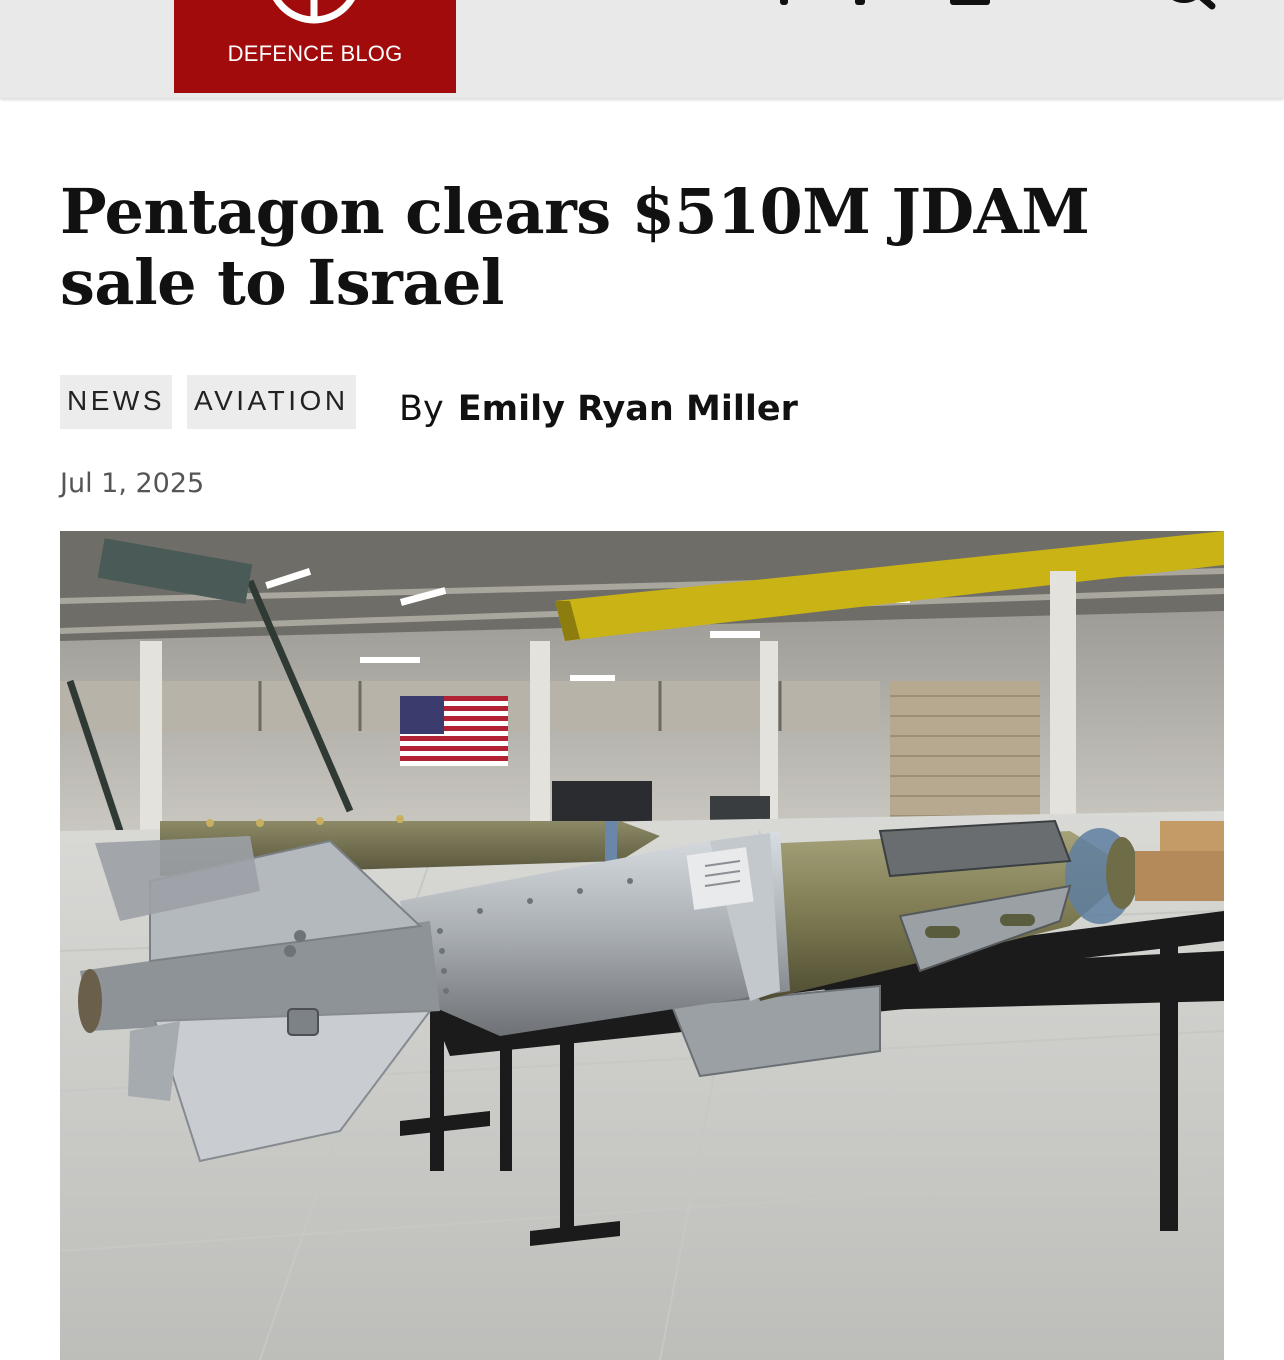 This screenshot has height=1360, width=1284. I want to click on hamburger-menu-icon, so click(65, 3).